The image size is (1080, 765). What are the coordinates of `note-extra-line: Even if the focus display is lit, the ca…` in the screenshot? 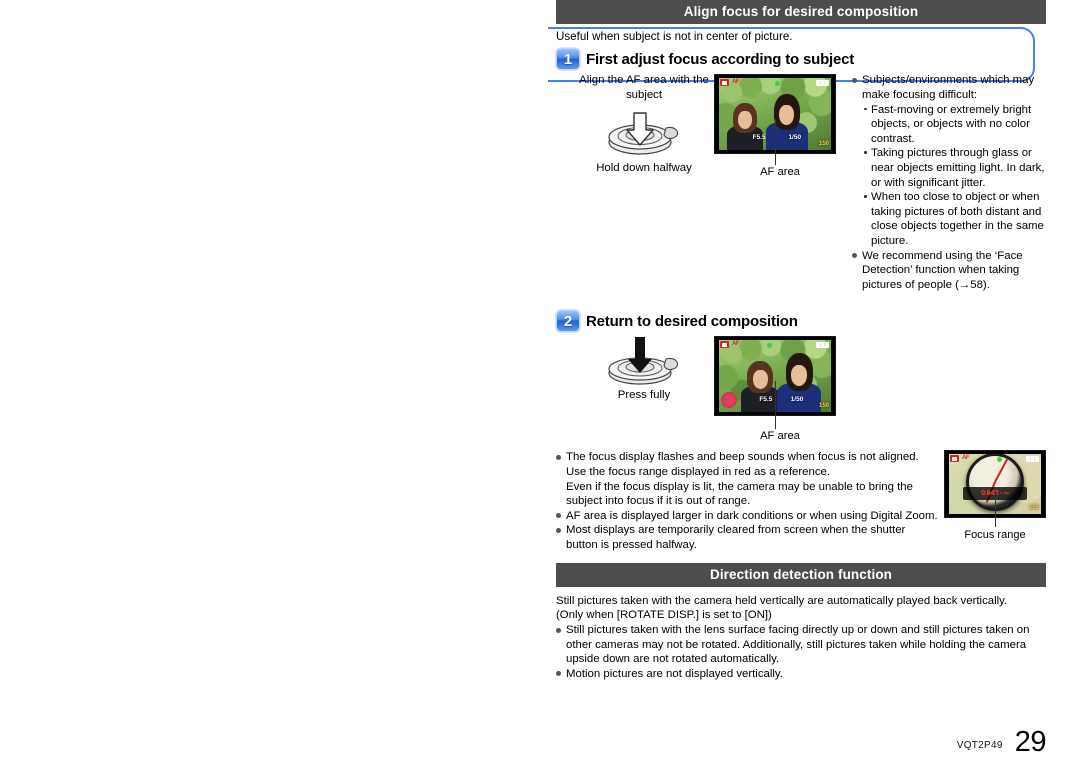 It's located at (739, 494).